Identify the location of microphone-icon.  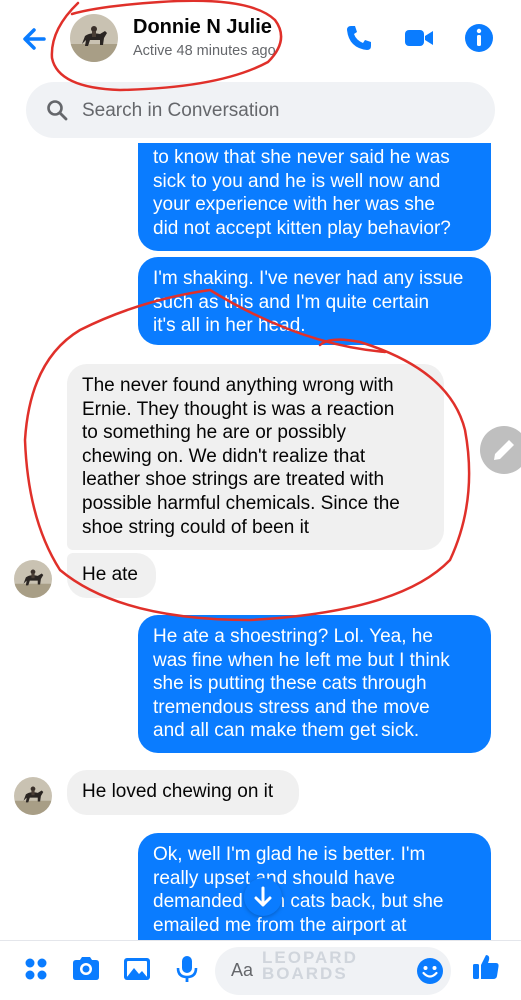
(187, 969).